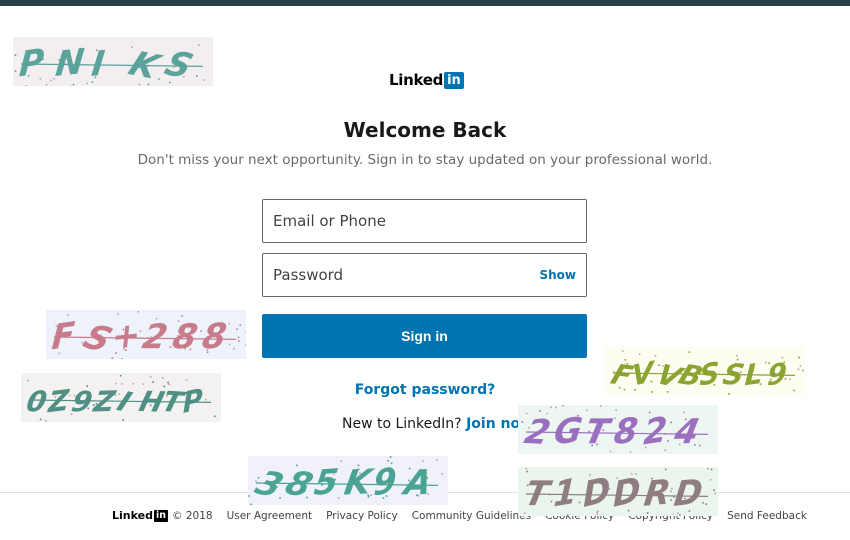  I want to click on captcha-graphic: 385 K9 A, so click(346, 480).